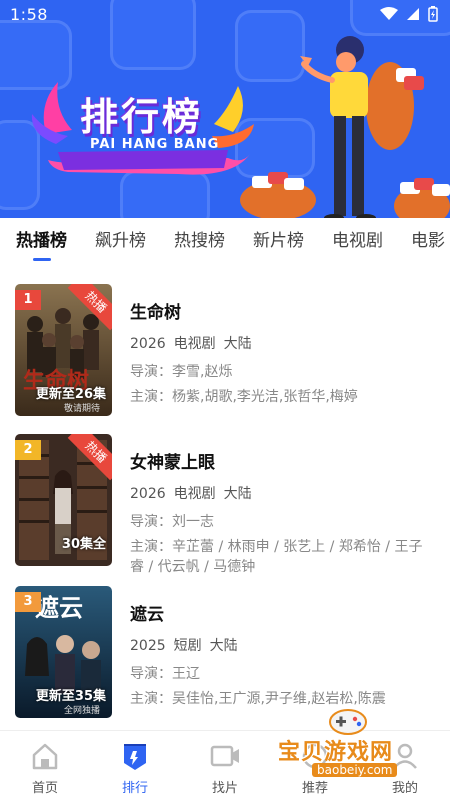  What do you see at coordinates (148, 646) in the screenshot?
I see `item-year: 2025` at bounding box center [148, 646].